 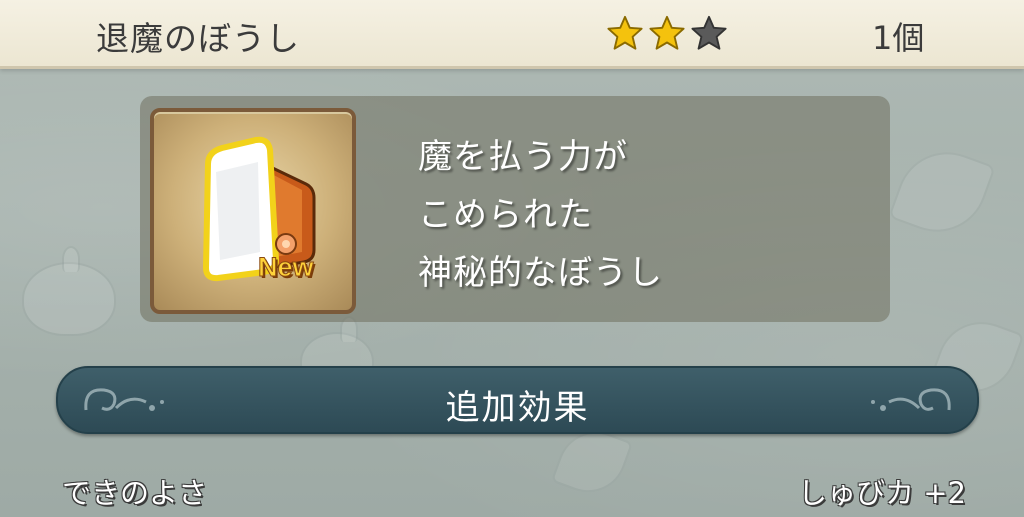 What do you see at coordinates (198, 38) in the screenshot?
I see `item-name: 退魔のぼうし` at bounding box center [198, 38].